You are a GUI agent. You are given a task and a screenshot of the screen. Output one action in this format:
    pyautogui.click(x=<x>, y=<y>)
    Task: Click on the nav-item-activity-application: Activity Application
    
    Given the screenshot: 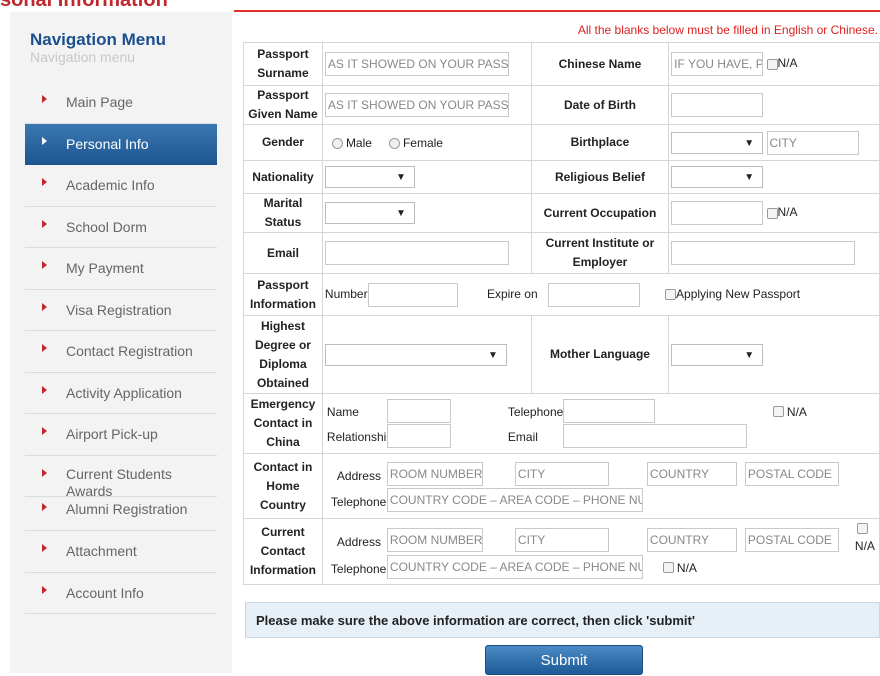 What is the action you would take?
    pyautogui.click(x=121, y=393)
    